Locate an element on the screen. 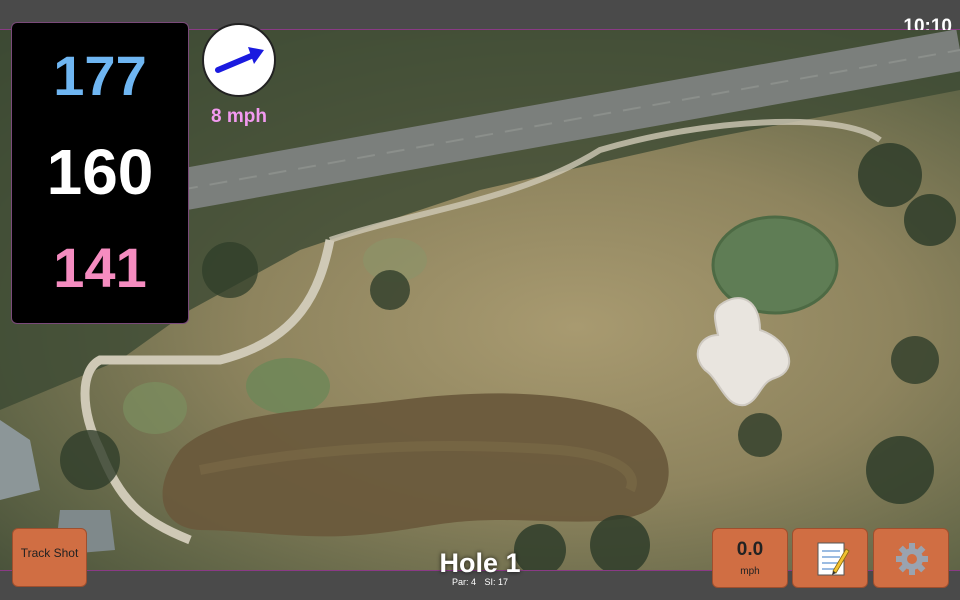 The image size is (960, 600). notepad-icon is located at coordinates (833, 559).